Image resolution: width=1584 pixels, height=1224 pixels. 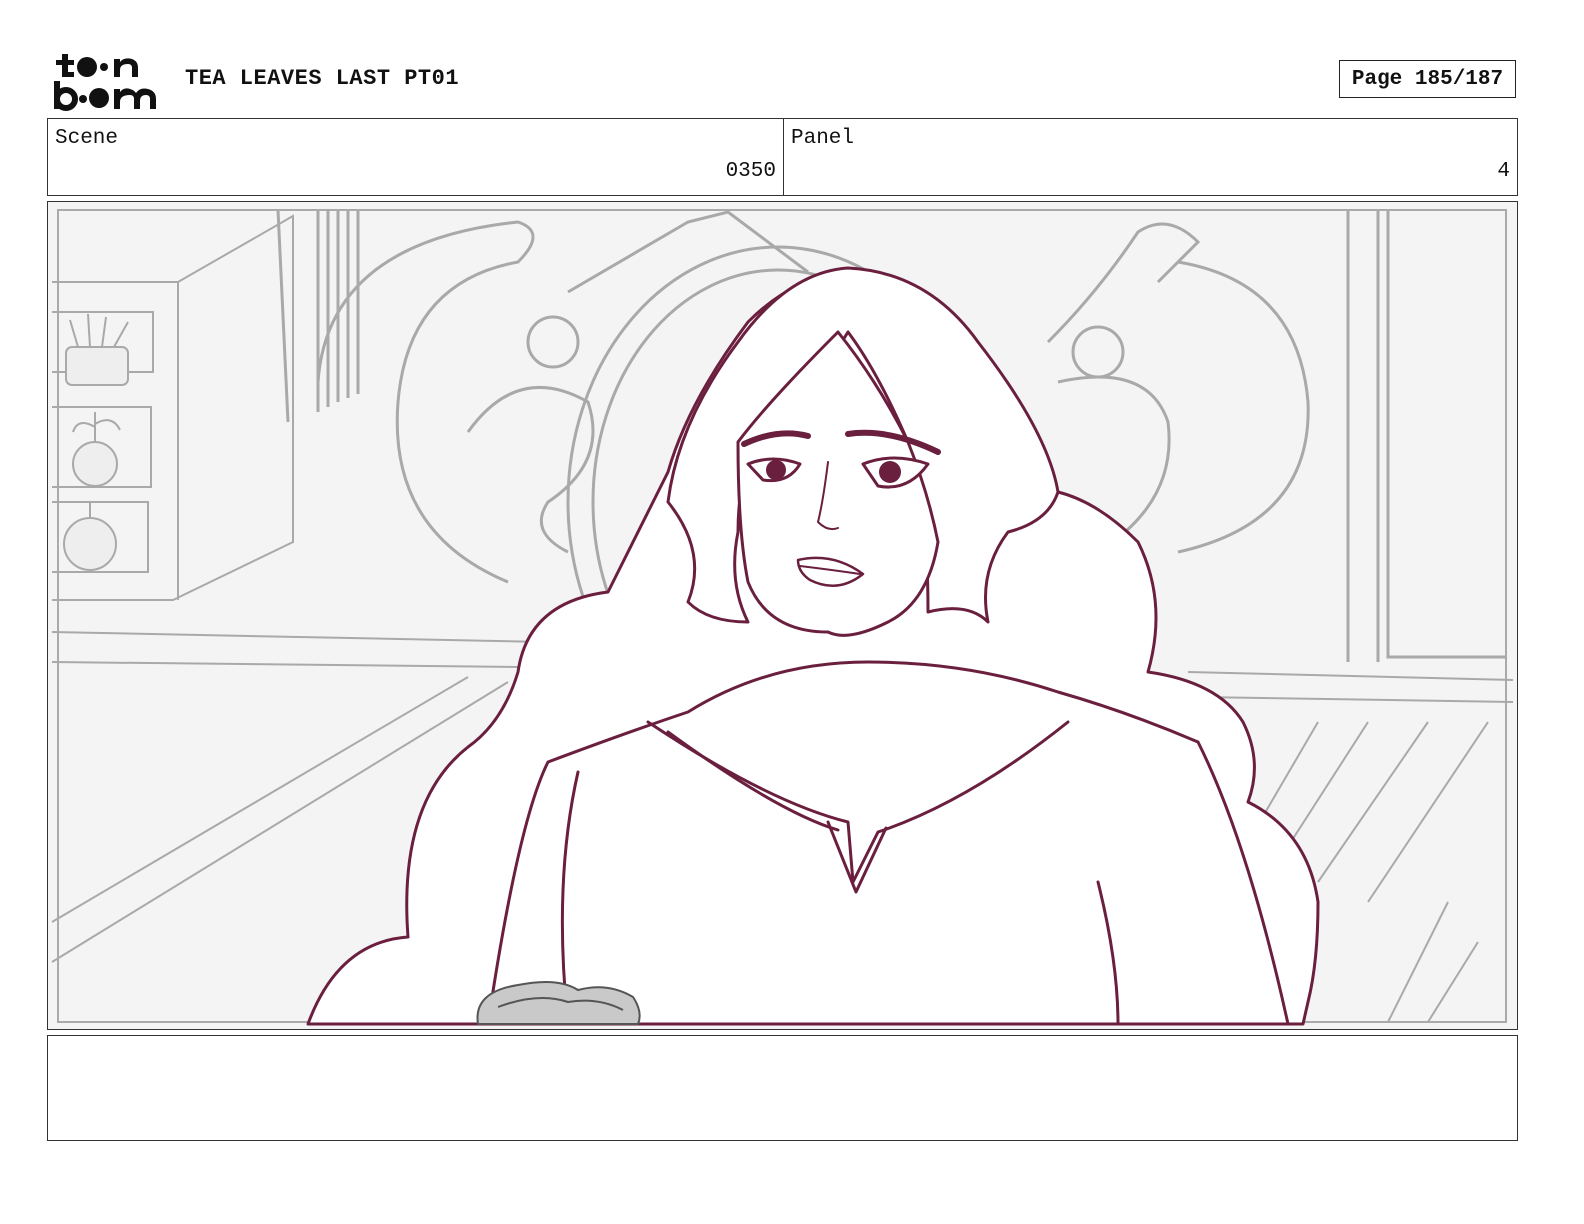 What do you see at coordinates (782, 1088) in the screenshot?
I see `panel-notes` at bounding box center [782, 1088].